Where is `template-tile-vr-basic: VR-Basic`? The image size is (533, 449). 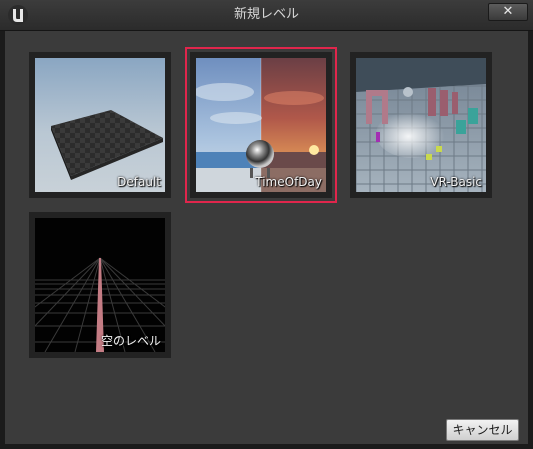 template-tile-vr-basic: VR-Basic is located at coordinates (421, 125).